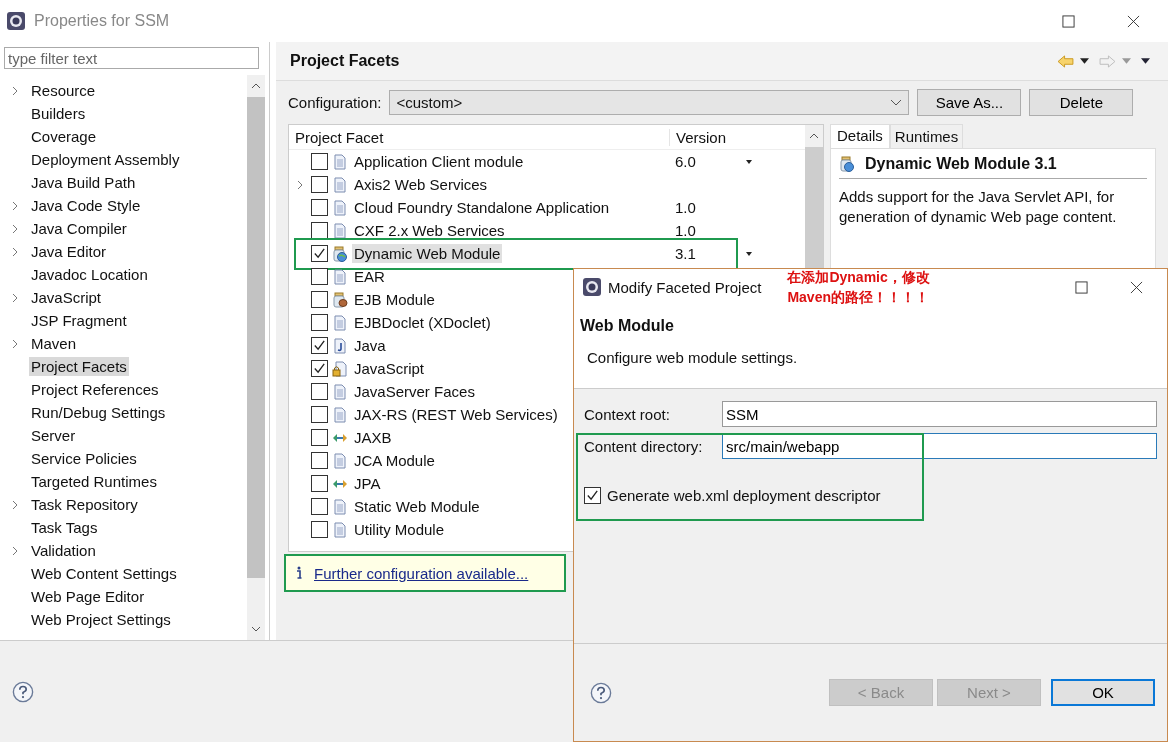 The height and width of the screenshot is (742, 1168). Describe the element at coordinates (98, 412) in the screenshot. I see `tree-item: Run/Debug Settings` at that location.